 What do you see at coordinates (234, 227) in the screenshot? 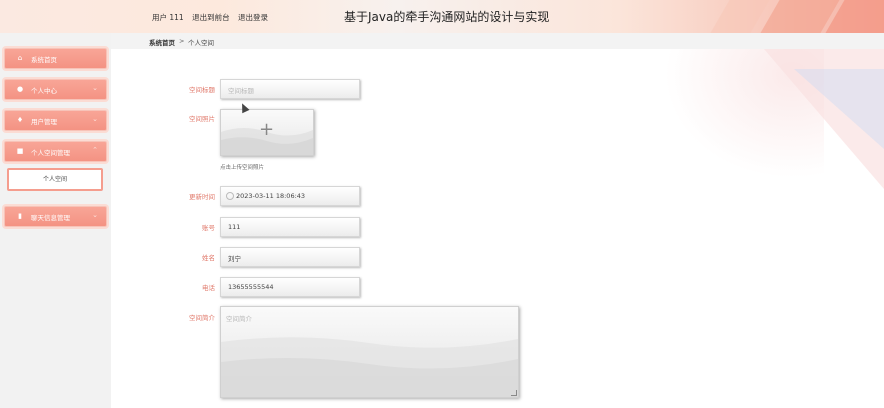
I see `account-value: 111` at bounding box center [234, 227].